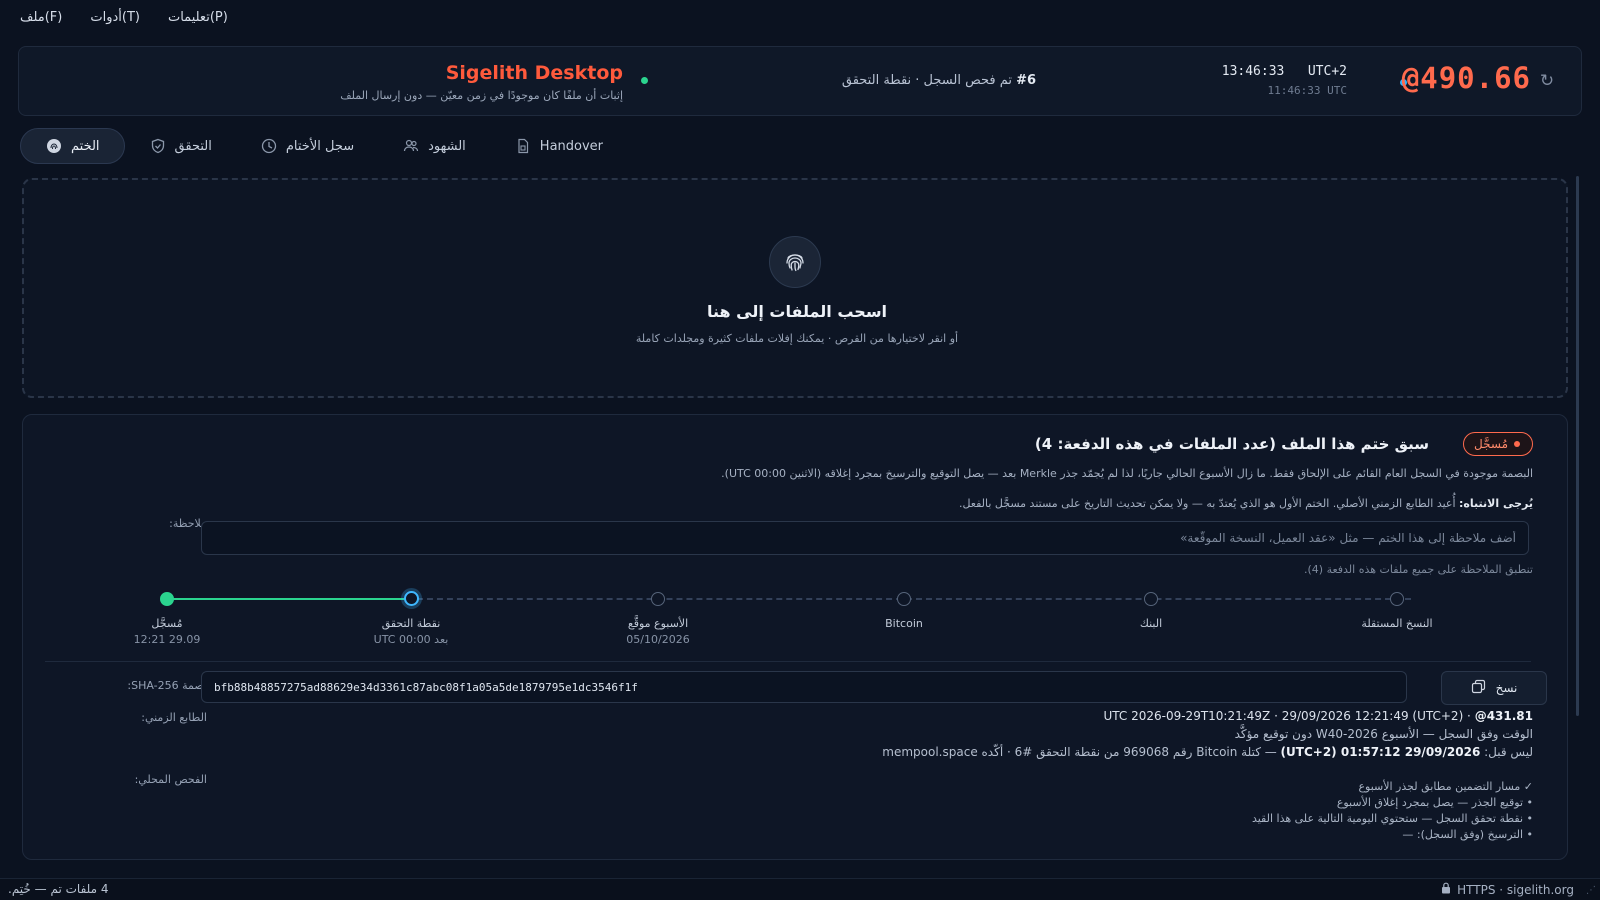 This screenshot has width=1600, height=900. Describe the element at coordinates (1467, 834) in the screenshot. I see `check-item: • الترسيخ (وفق السجل): —` at that location.